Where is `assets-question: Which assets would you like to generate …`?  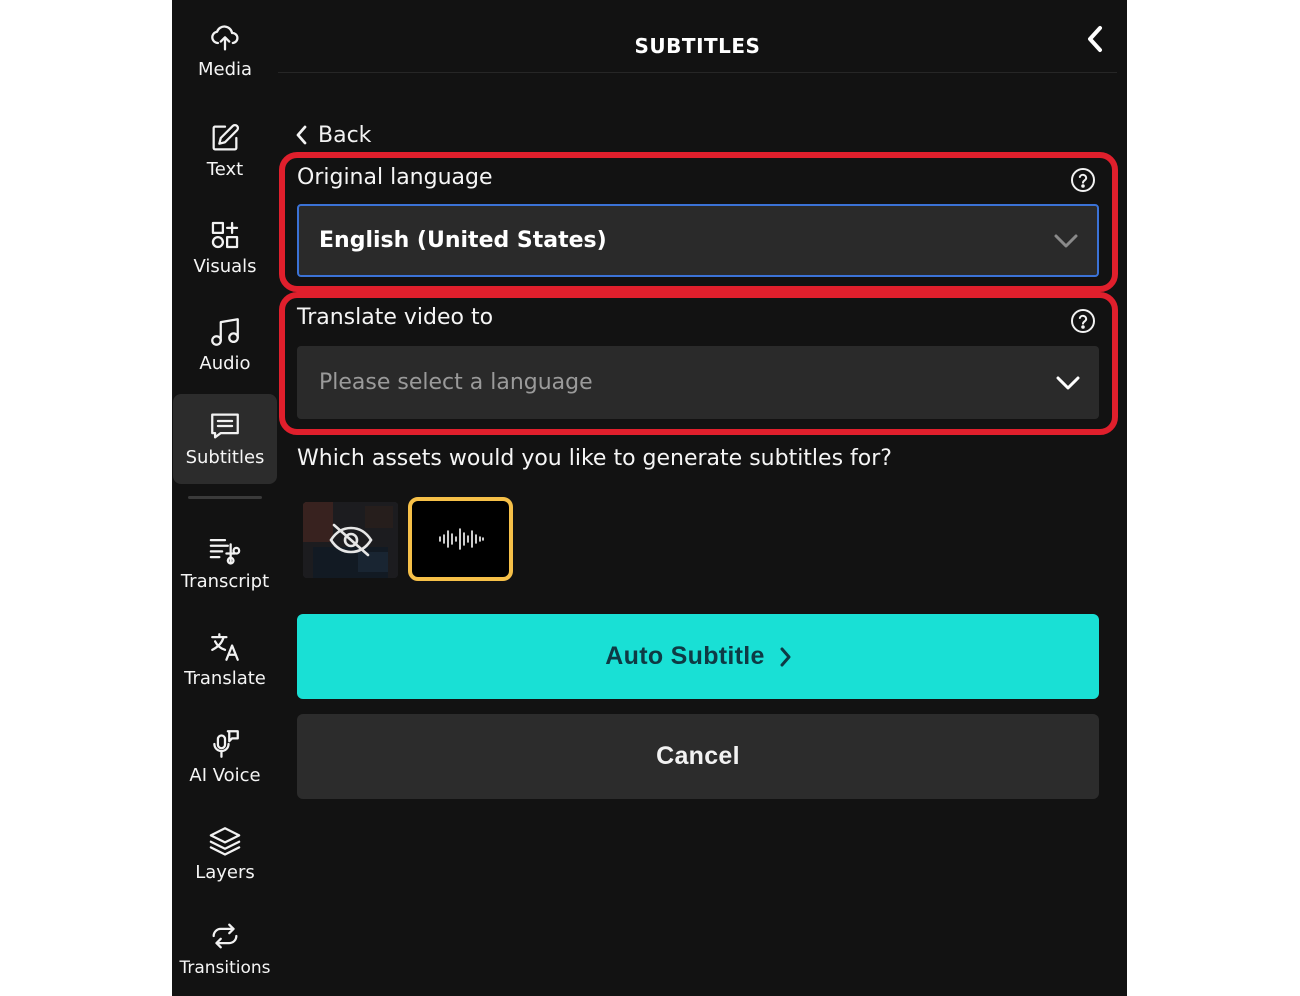 assets-question: Which assets would you like to generate … is located at coordinates (594, 458).